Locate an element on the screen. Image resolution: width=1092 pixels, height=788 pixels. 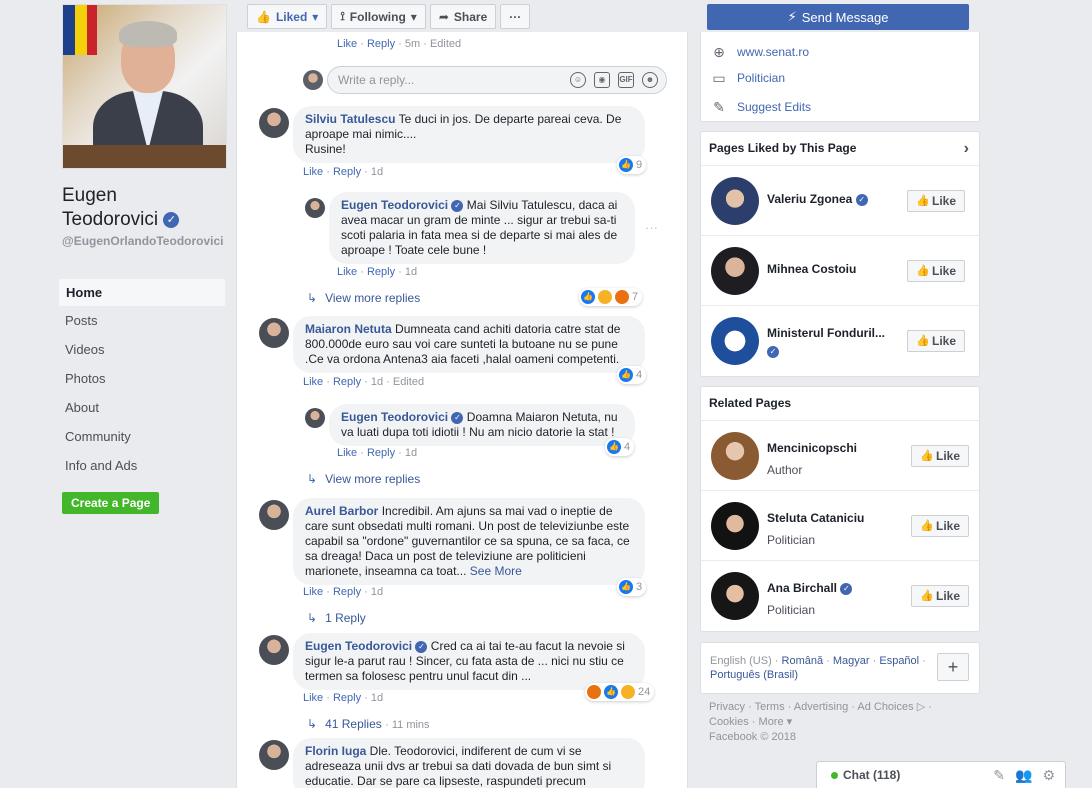
create-page-button: Create a Page is located at coordinates (111, 503).